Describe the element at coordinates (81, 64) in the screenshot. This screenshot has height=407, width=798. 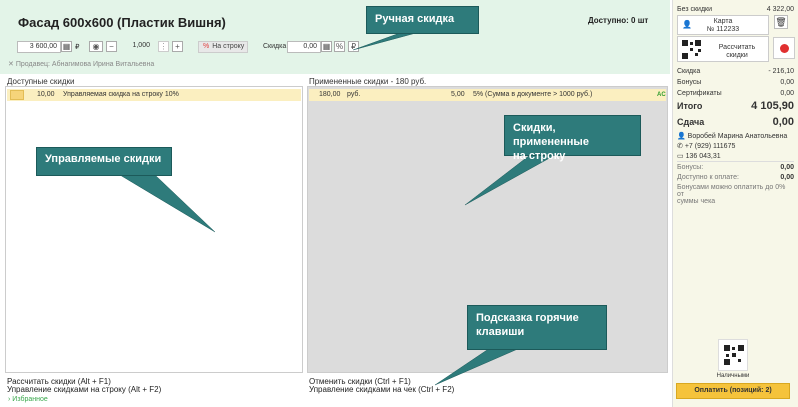
I see `seller-info: ✕ Продавец: Абнагимова Ирина Витальевна` at that location.